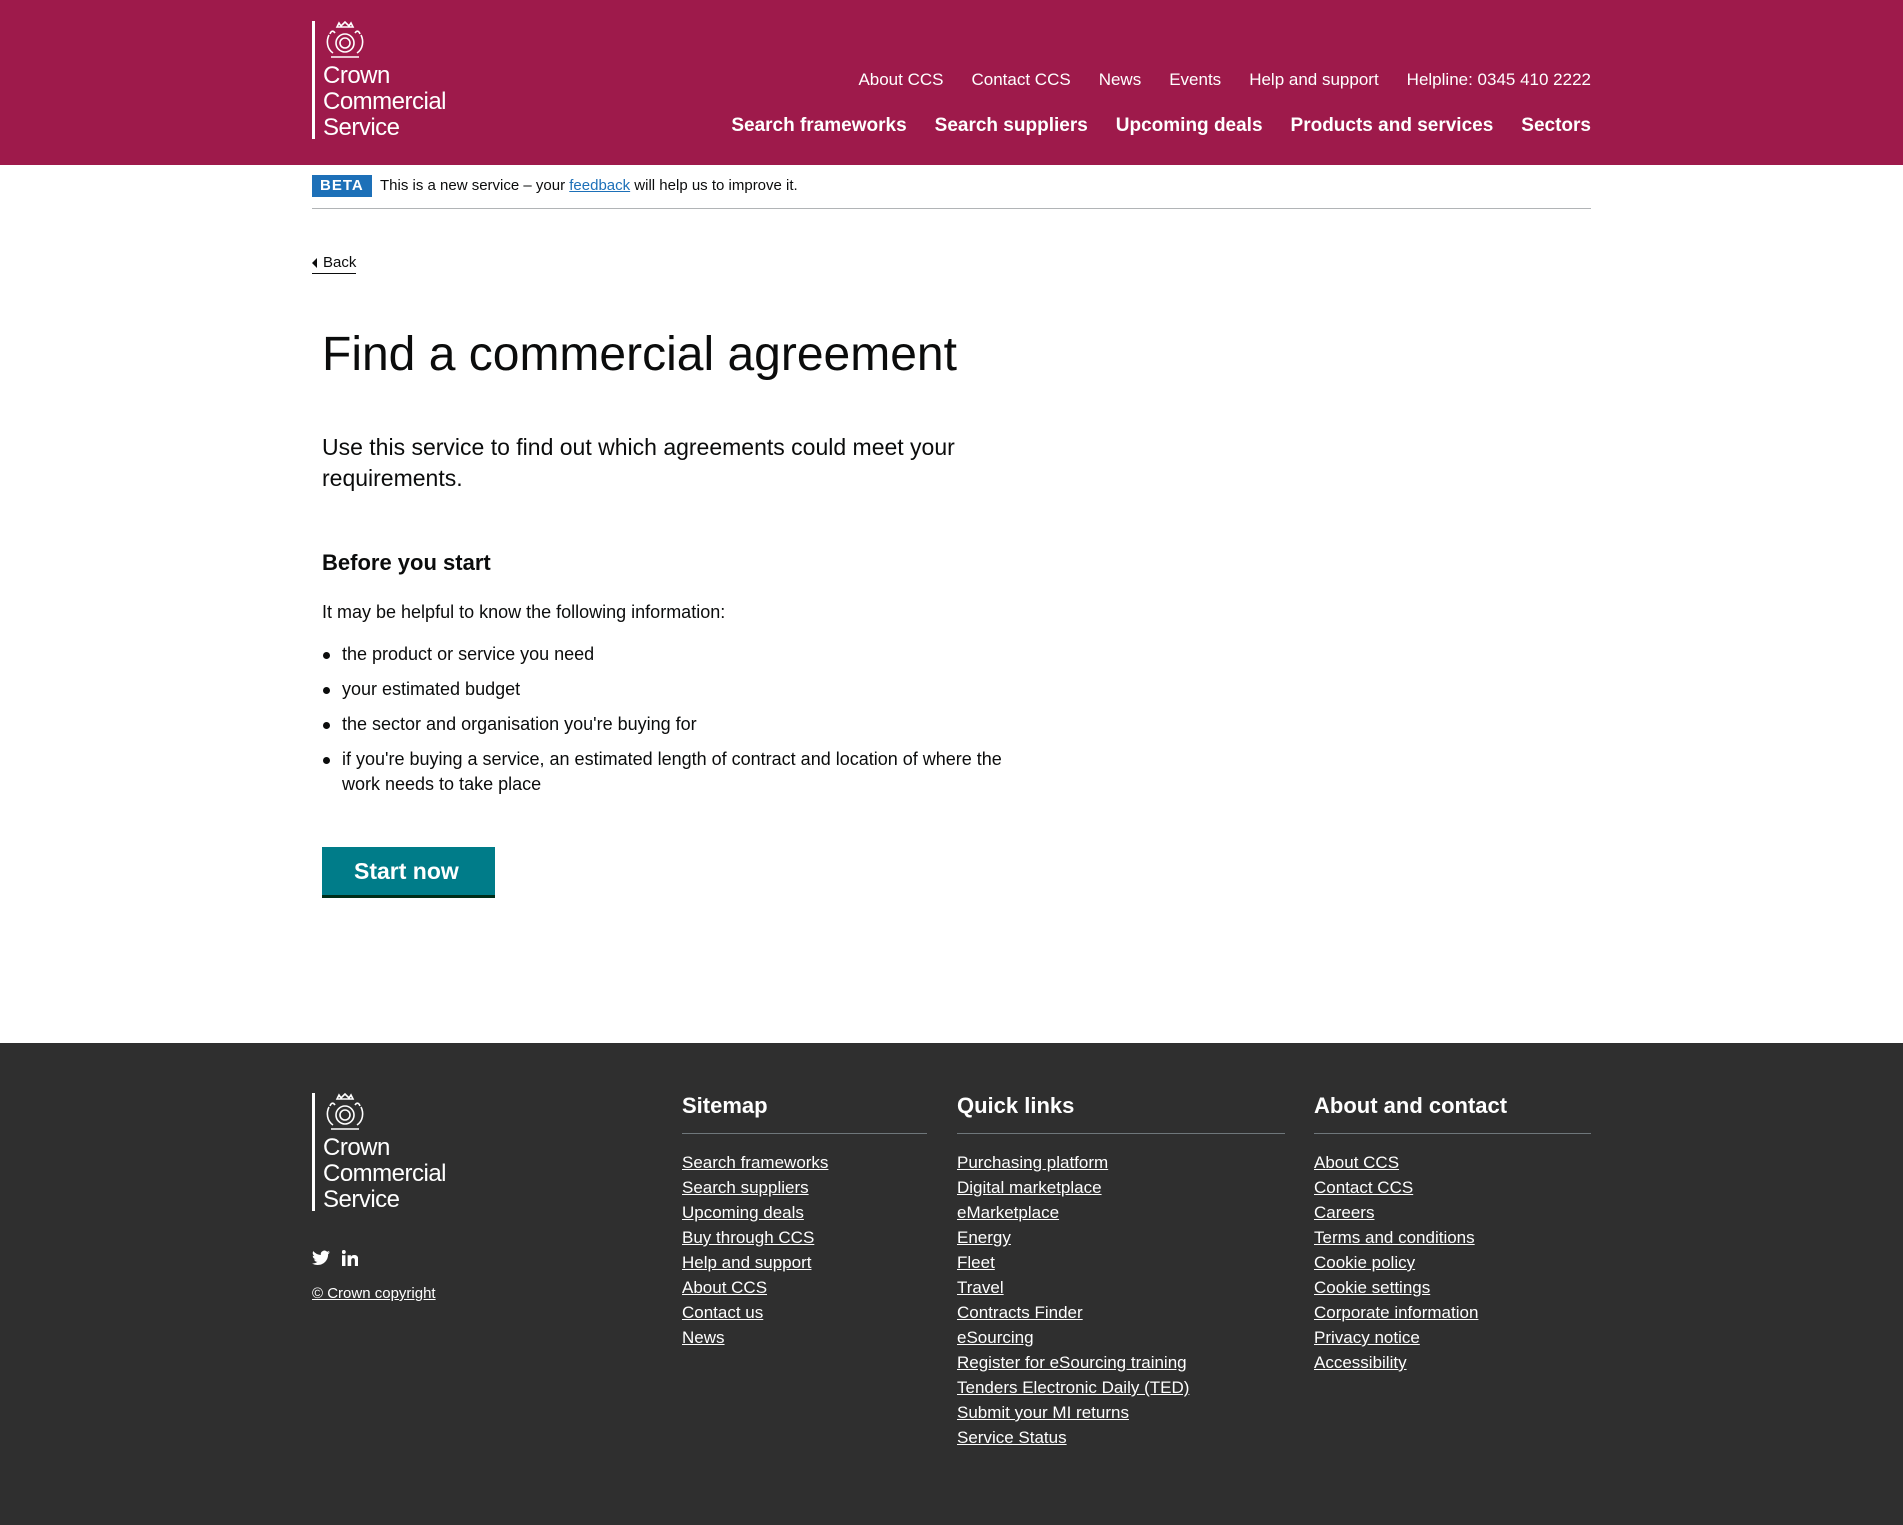 Image resolution: width=1903 pixels, height=1525 pixels. I want to click on footer-link-about-ccs: About CCS, so click(724, 1287).